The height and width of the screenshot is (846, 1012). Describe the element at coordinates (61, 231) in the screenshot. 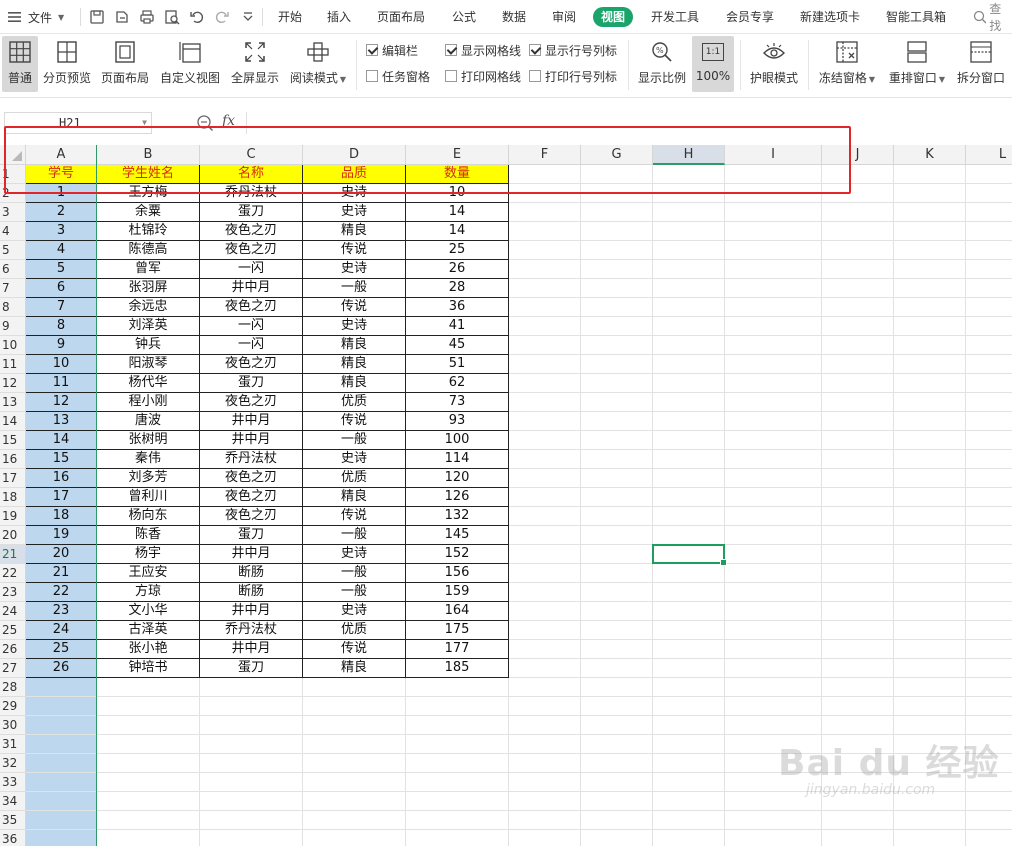

I see `table-cell: 3` at that location.